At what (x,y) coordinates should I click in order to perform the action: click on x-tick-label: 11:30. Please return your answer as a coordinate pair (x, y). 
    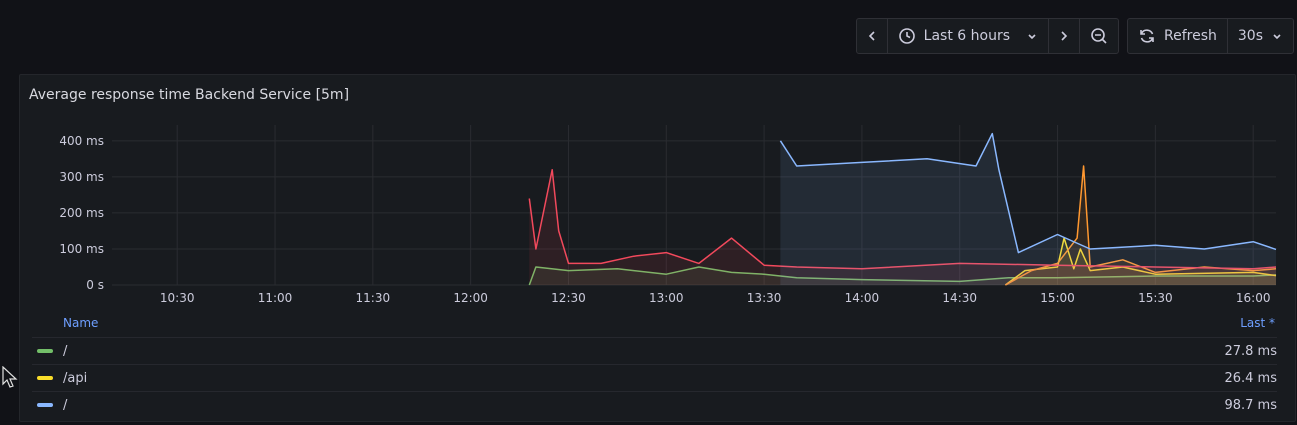
    Looking at the image, I should click on (373, 298).